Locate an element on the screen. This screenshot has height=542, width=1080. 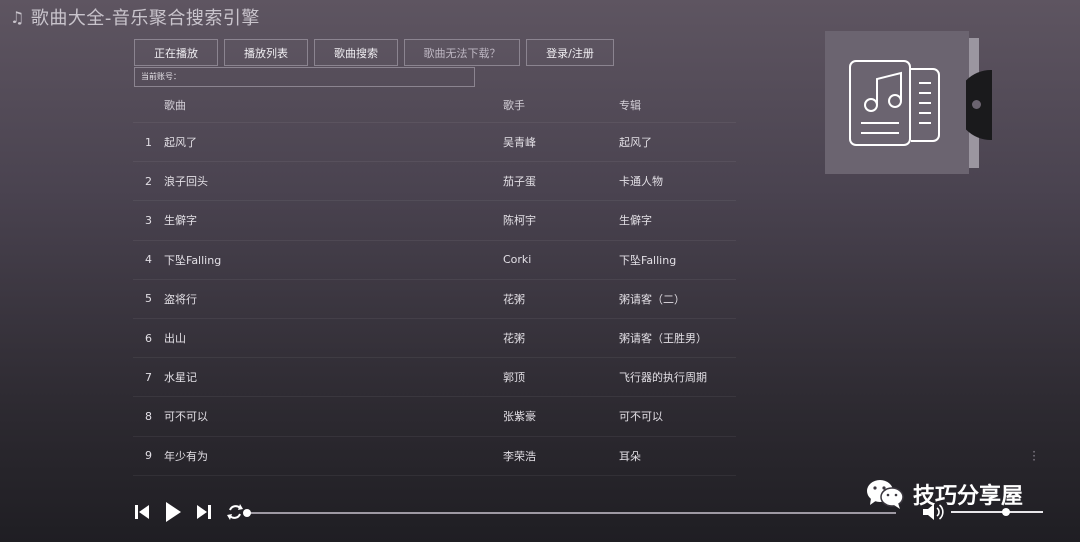
song-album: 可不可以 is located at coordinates (677, 416).